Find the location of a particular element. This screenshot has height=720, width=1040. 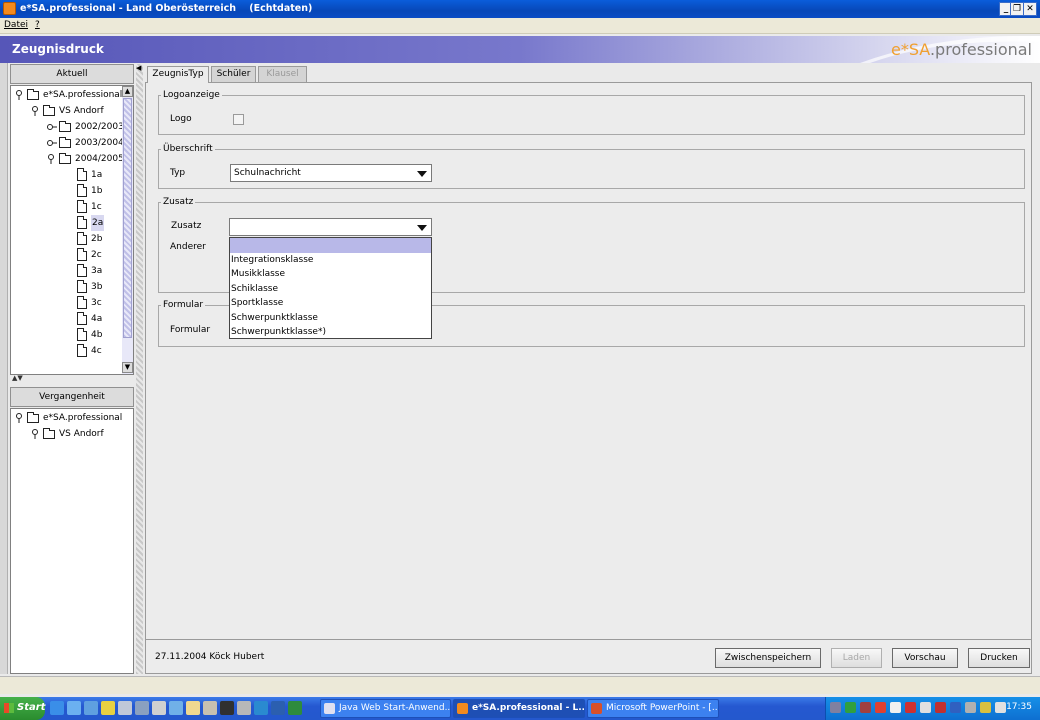

user-icon is located at coordinates (159, 708).